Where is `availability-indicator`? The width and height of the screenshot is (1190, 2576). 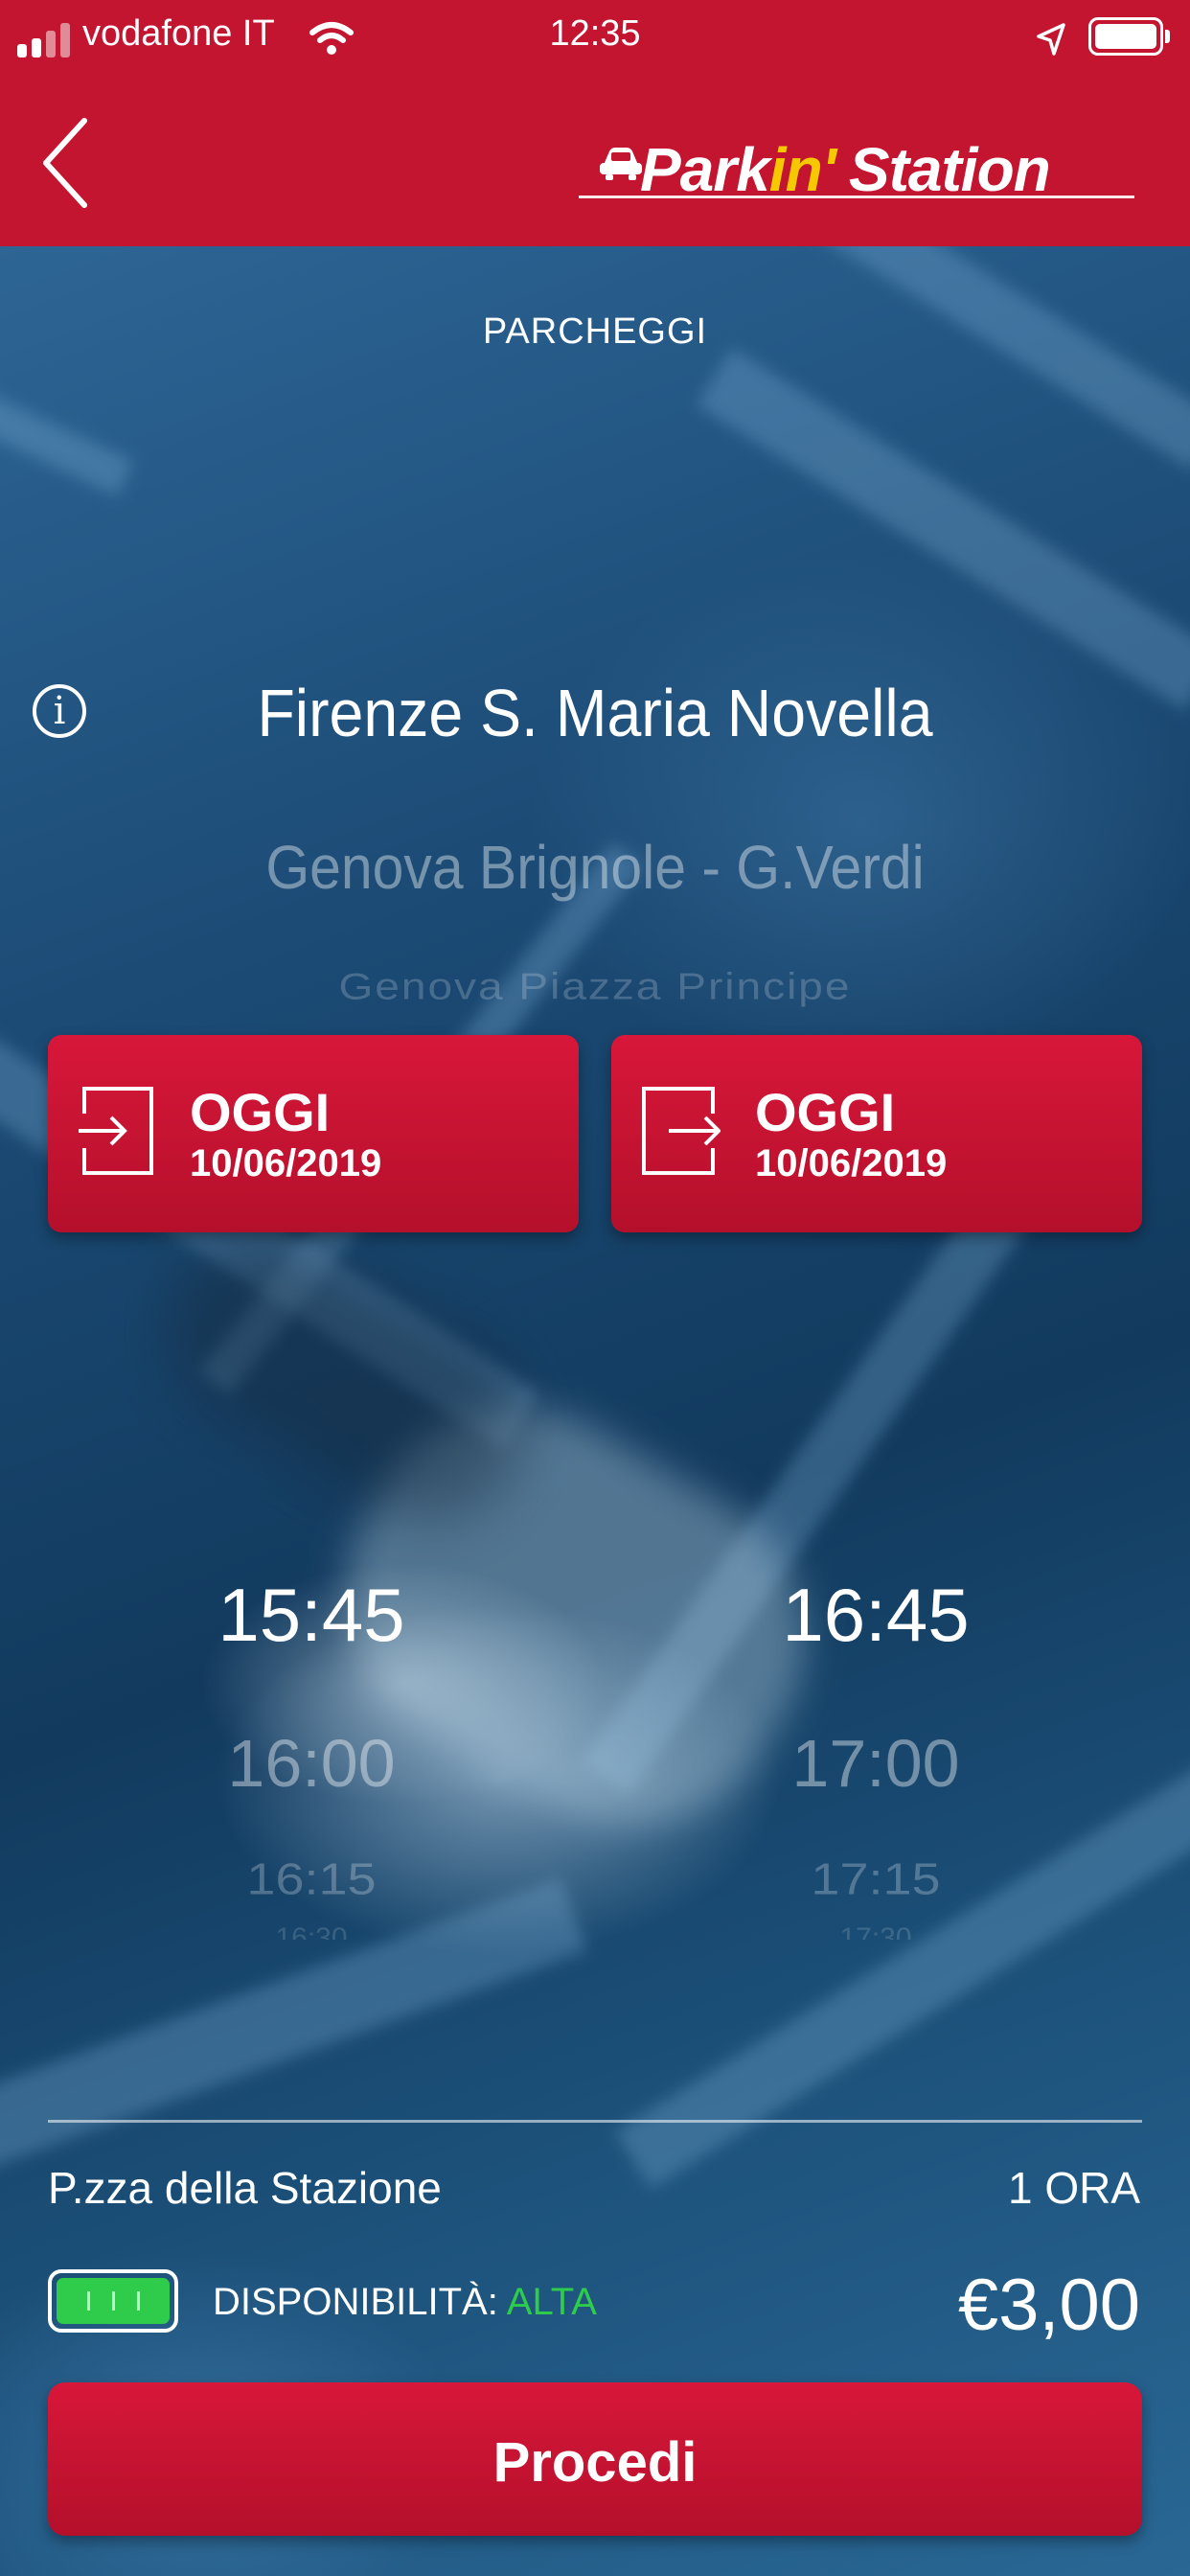 availability-indicator is located at coordinates (113, 2301).